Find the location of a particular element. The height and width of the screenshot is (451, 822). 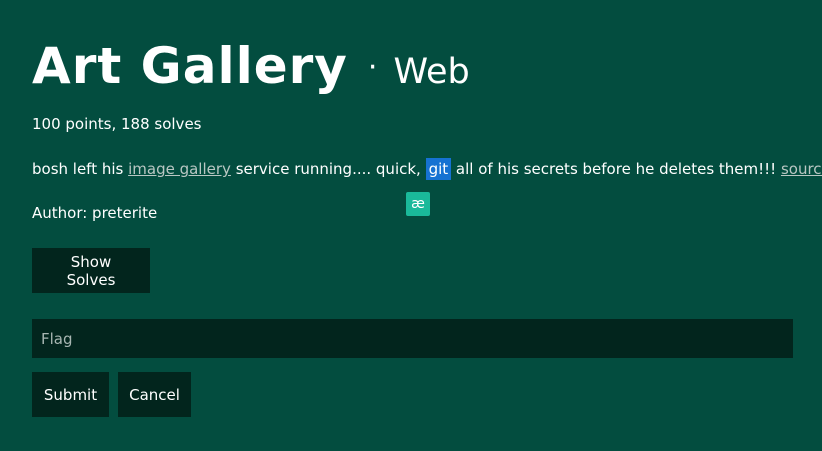

challenge-author: Author: preterite is located at coordinates (95, 213).